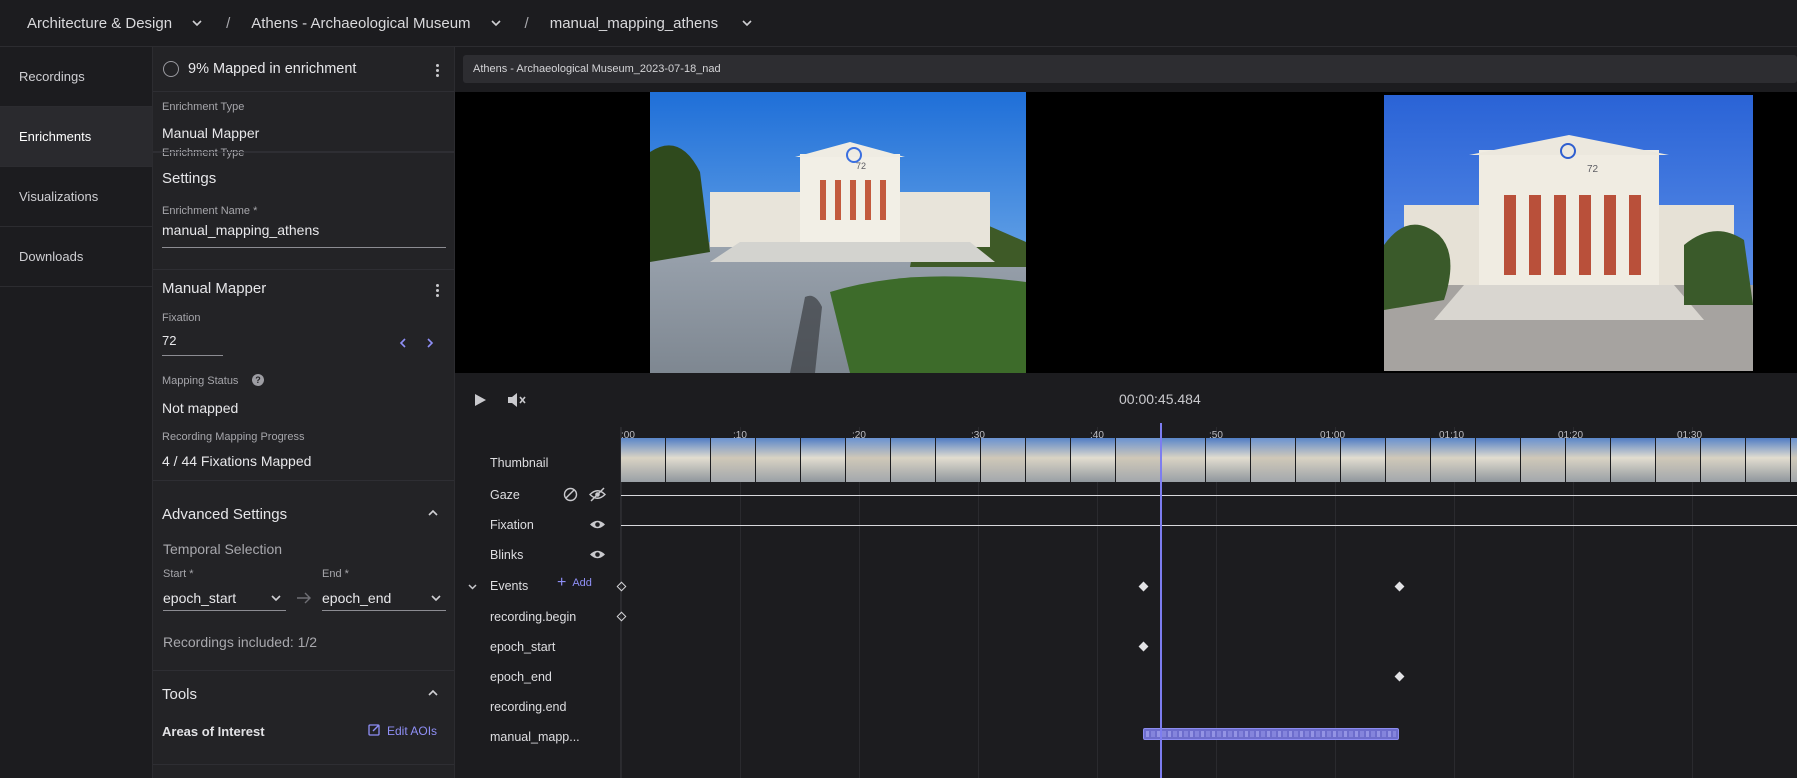 The image size is (1797, 778). I want to click on nav-downloads: Downloads, so click(76, 257).